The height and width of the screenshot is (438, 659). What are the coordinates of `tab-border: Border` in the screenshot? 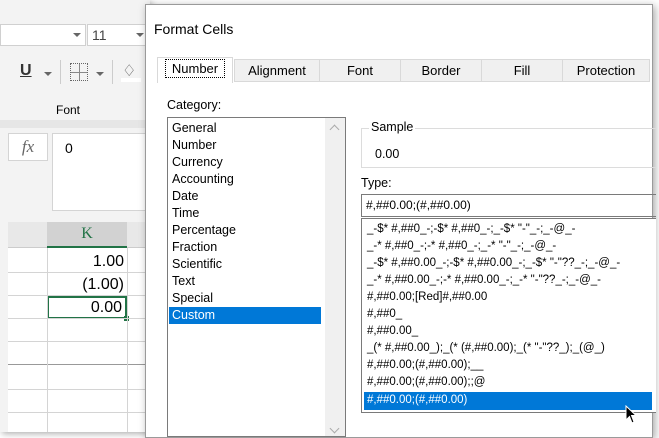 It's located at (441, 70).